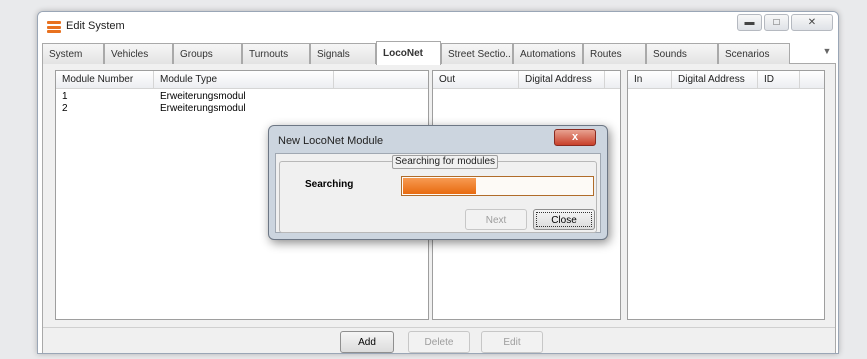 The image size is (867, 359). Describe the element at coordinates (207, 53) in the screenshot. I see `tab-groups: Groups` at that location.